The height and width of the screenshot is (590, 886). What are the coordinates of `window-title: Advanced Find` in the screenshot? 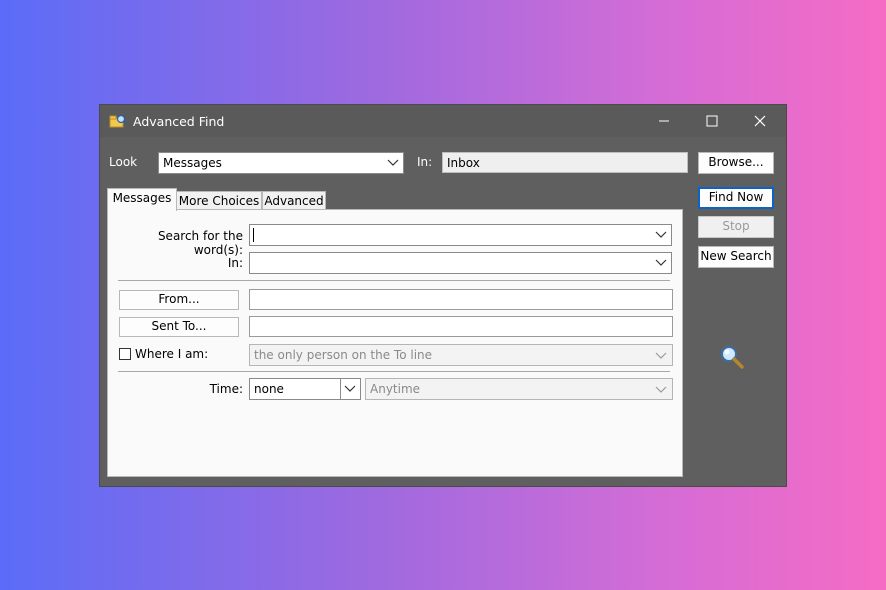 It's located at (179, 121).